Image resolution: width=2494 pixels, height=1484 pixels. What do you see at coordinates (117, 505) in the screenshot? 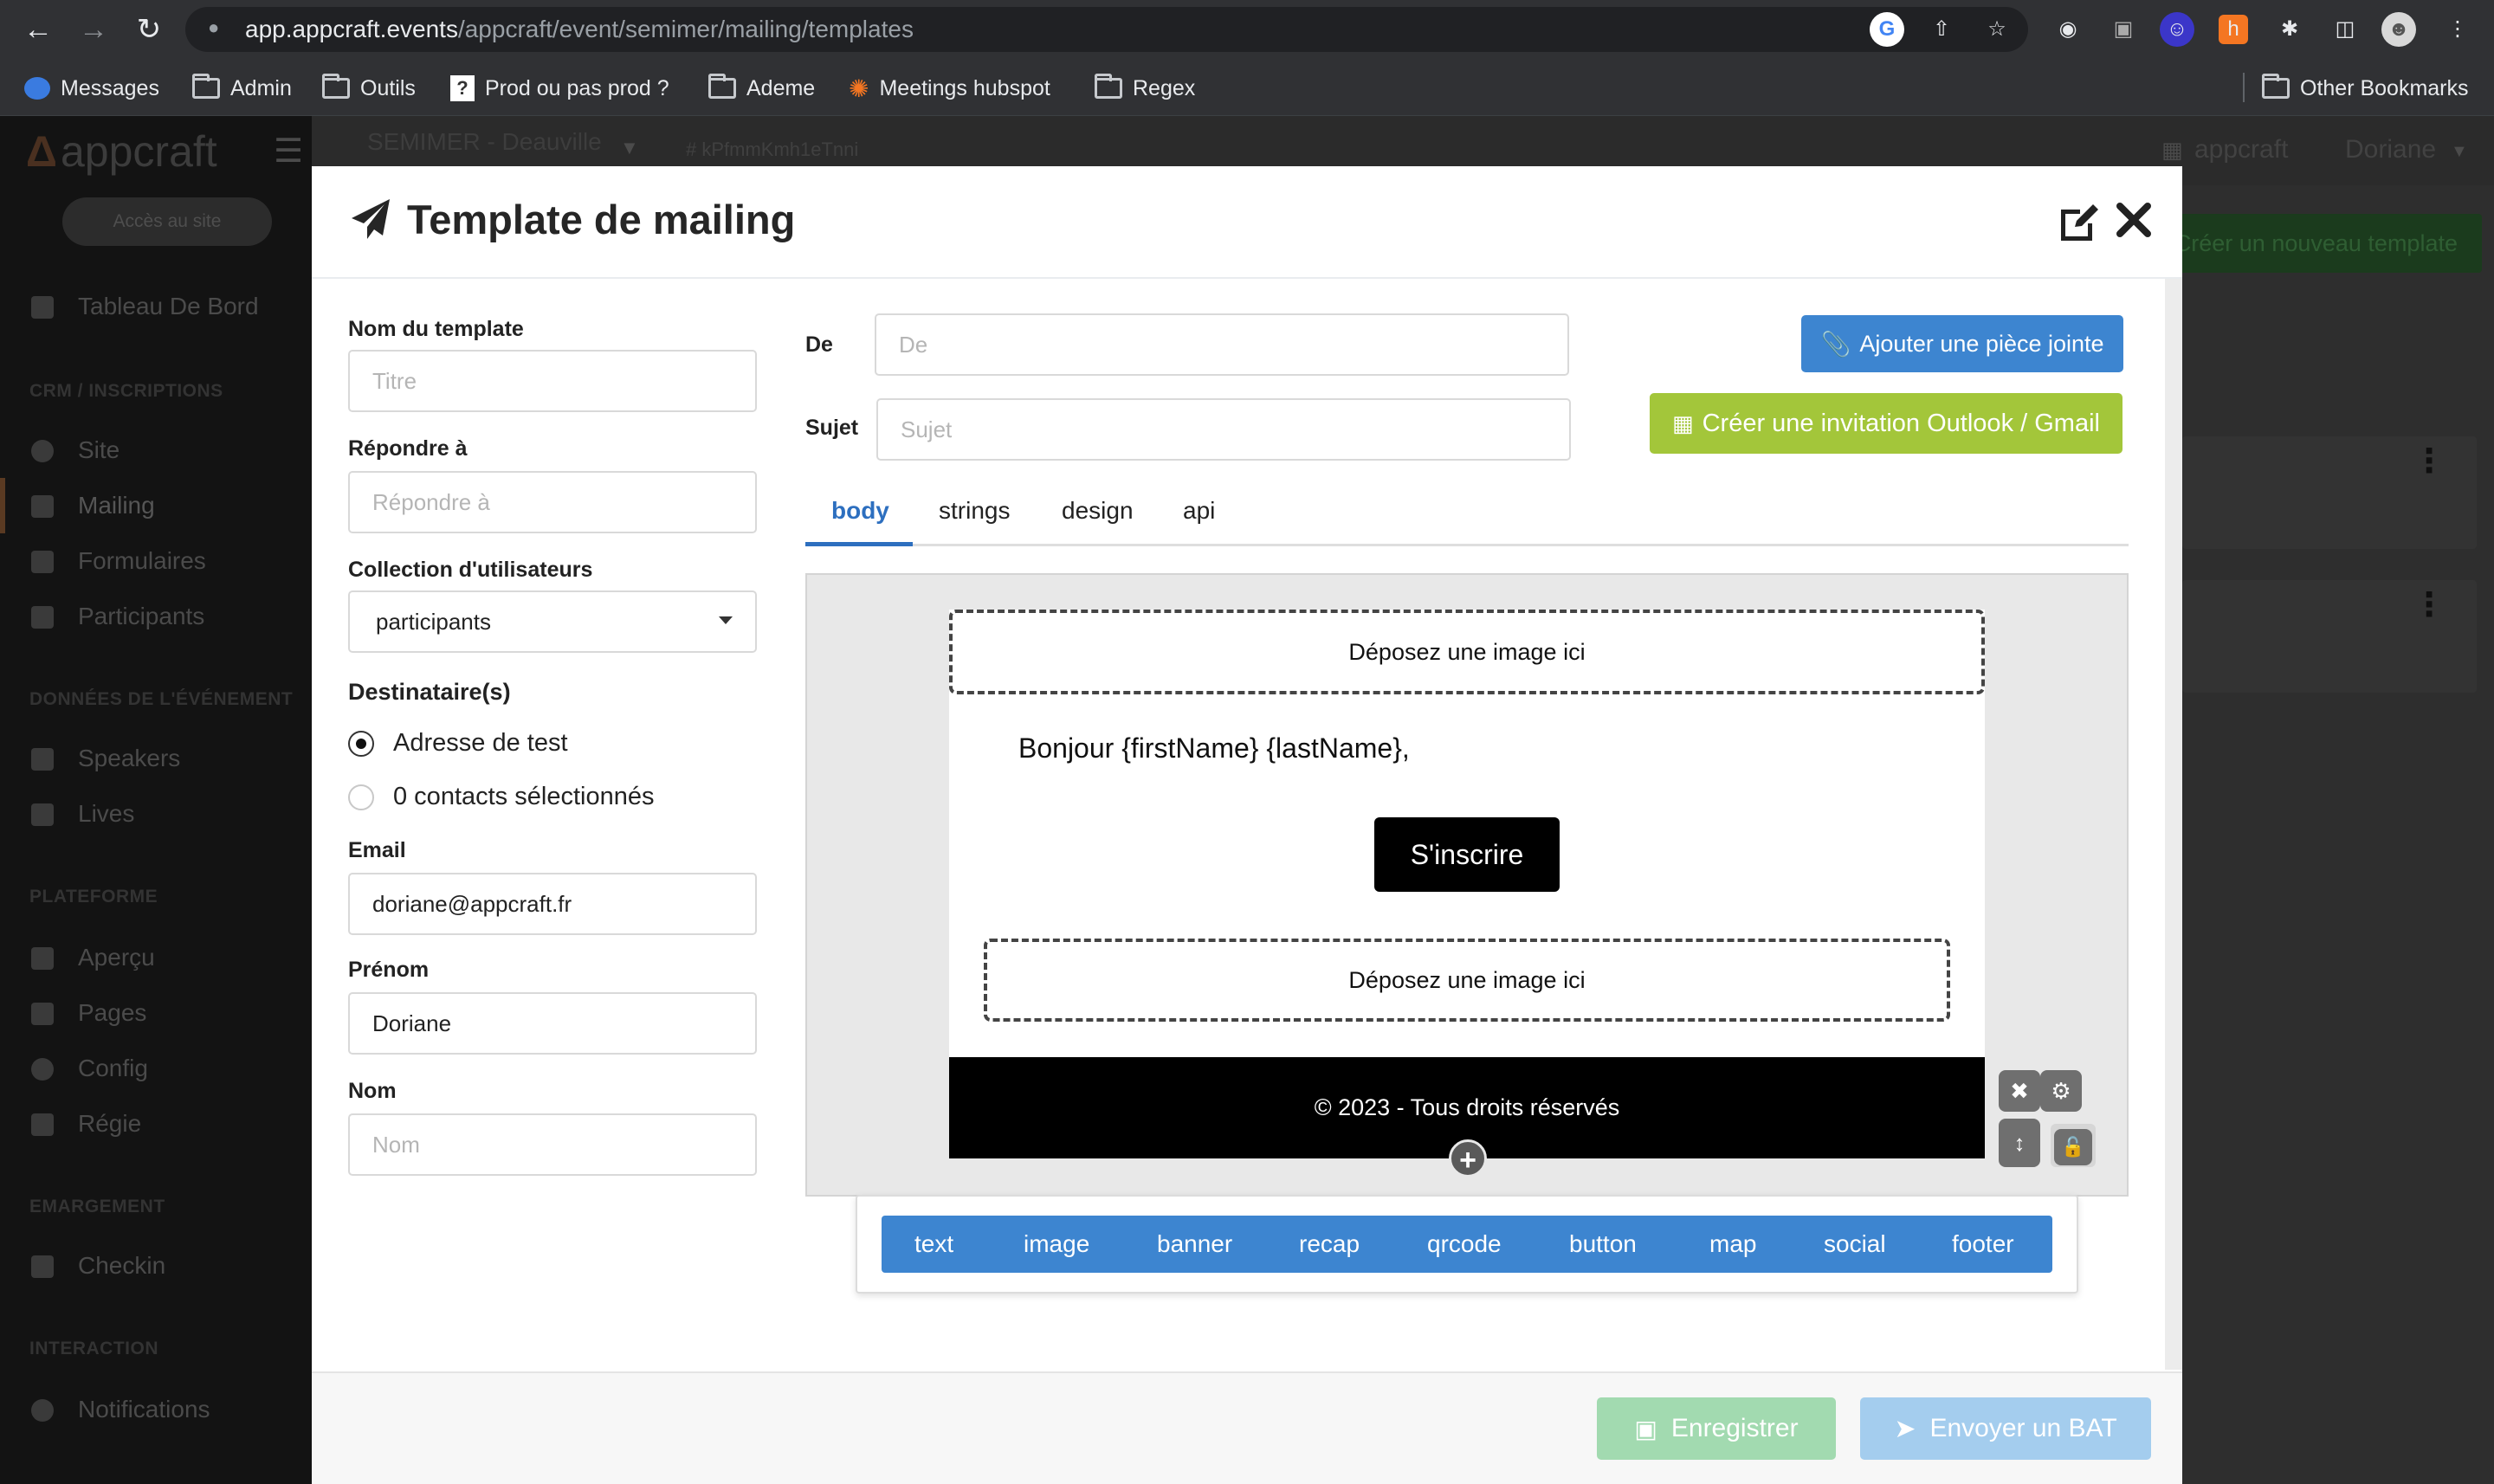
I see `sidebar-item-mailing: Mailing` at bounding box center [117, 505].